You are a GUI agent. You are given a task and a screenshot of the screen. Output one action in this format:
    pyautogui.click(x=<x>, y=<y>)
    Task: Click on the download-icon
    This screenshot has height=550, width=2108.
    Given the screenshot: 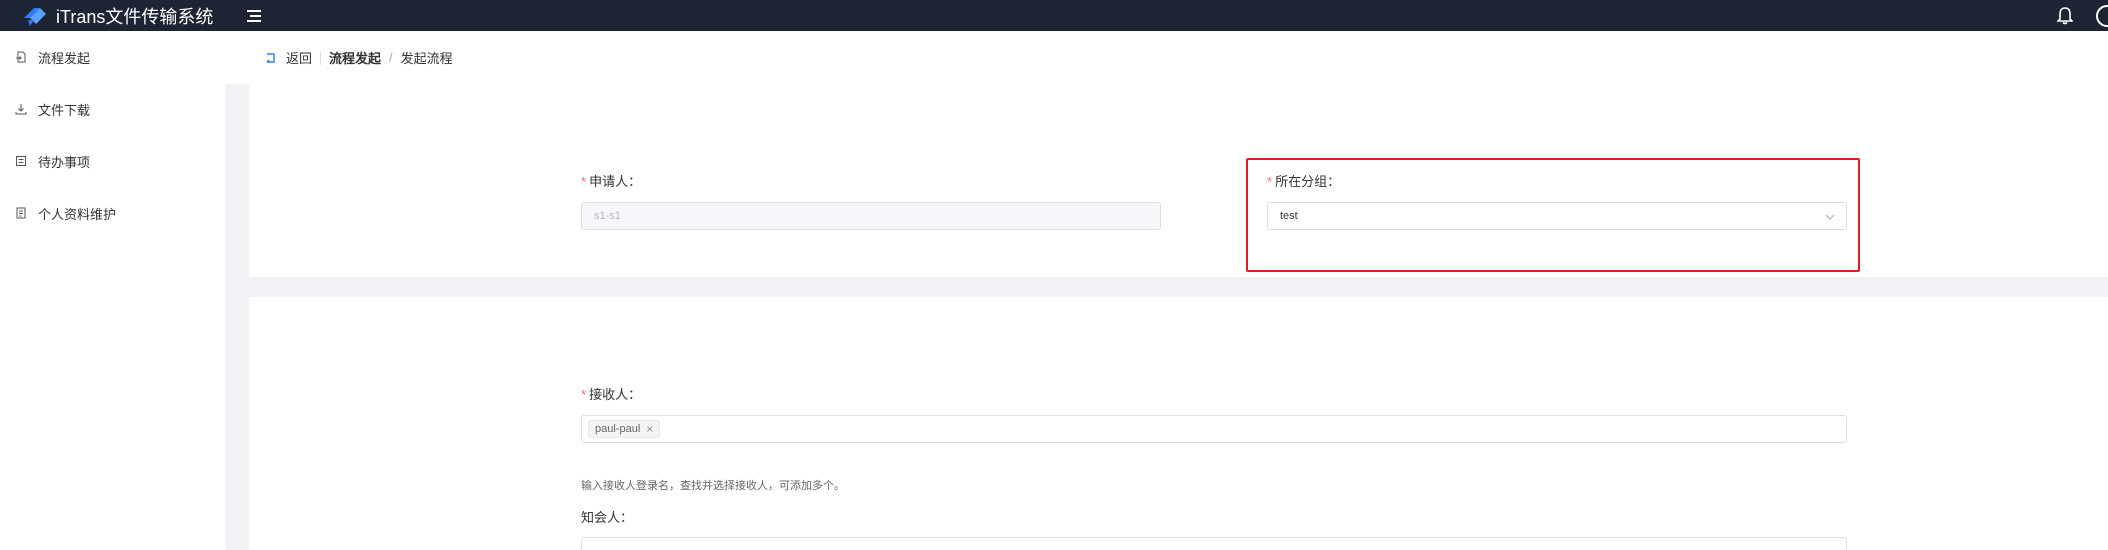 What is the action you would take?
    pyautogui.click(x=21, y=109)
    